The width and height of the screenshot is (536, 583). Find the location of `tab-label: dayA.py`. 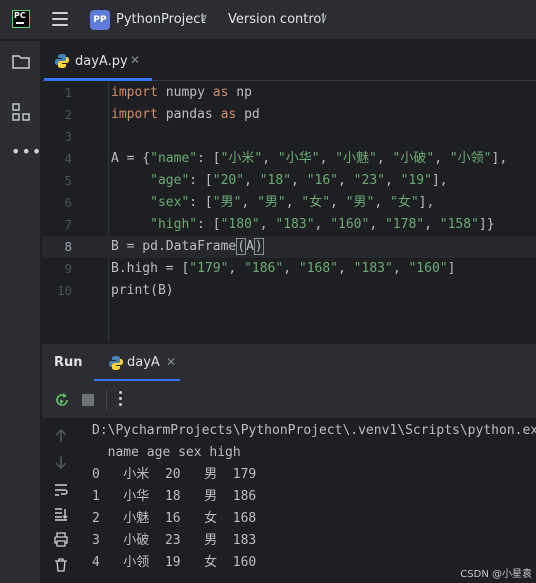

tab-label: dayA.py is located at coordinates (101, 61).